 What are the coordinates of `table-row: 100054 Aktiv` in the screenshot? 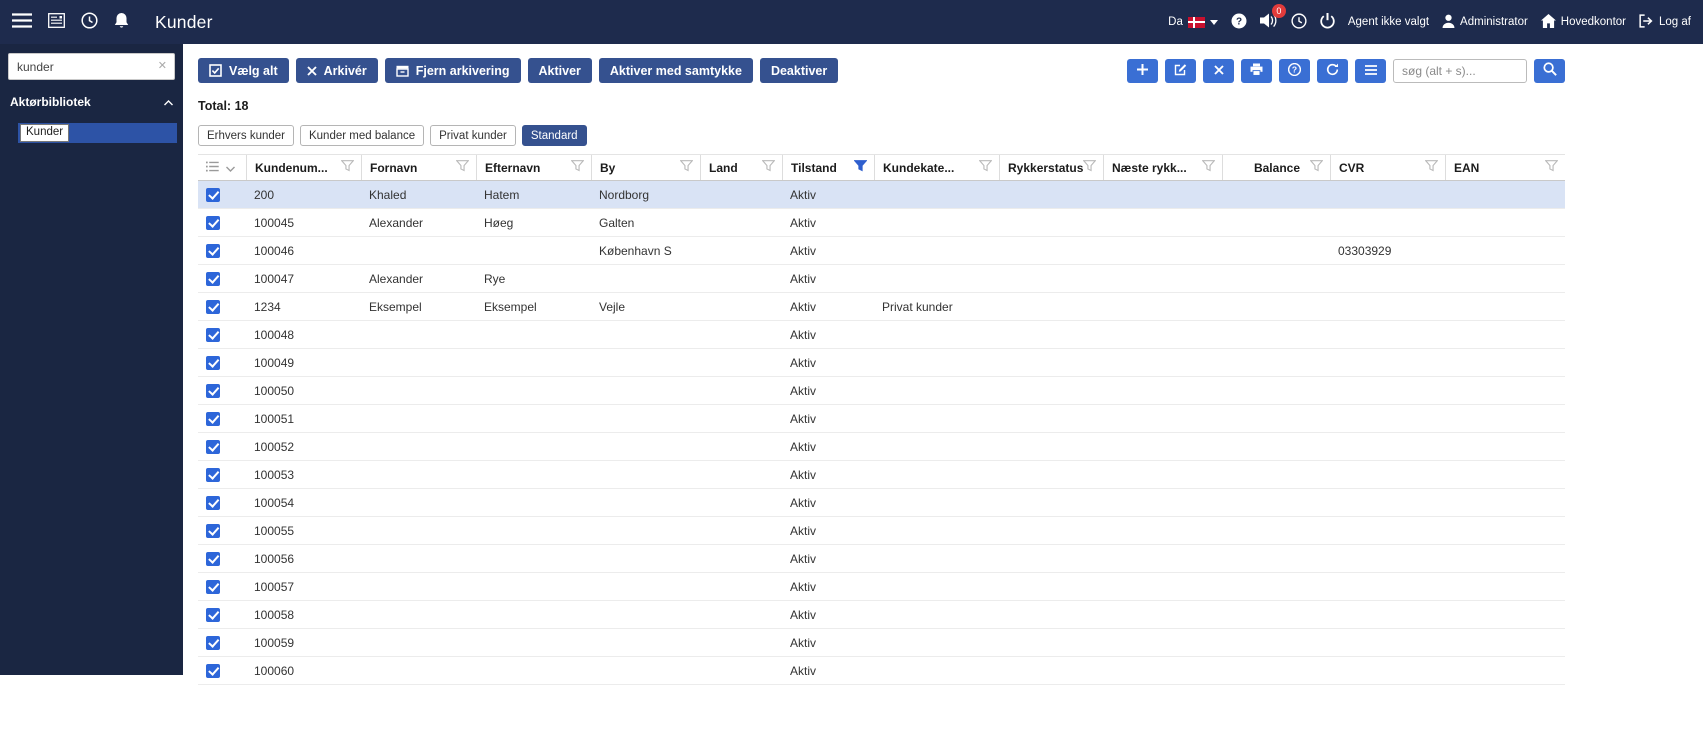 It's located at (881, 503).